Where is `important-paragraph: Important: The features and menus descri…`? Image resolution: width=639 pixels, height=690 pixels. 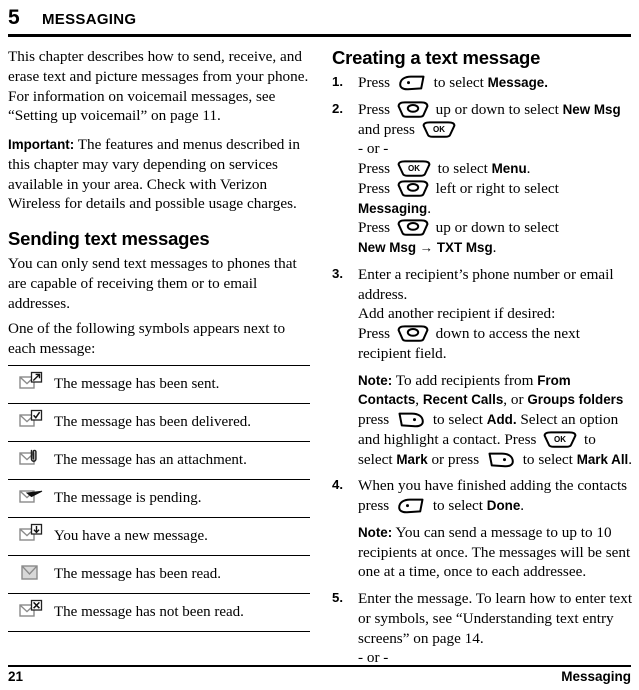
important-paragraph: Important: The features and menus descri… is located at coordinates (159, 174).